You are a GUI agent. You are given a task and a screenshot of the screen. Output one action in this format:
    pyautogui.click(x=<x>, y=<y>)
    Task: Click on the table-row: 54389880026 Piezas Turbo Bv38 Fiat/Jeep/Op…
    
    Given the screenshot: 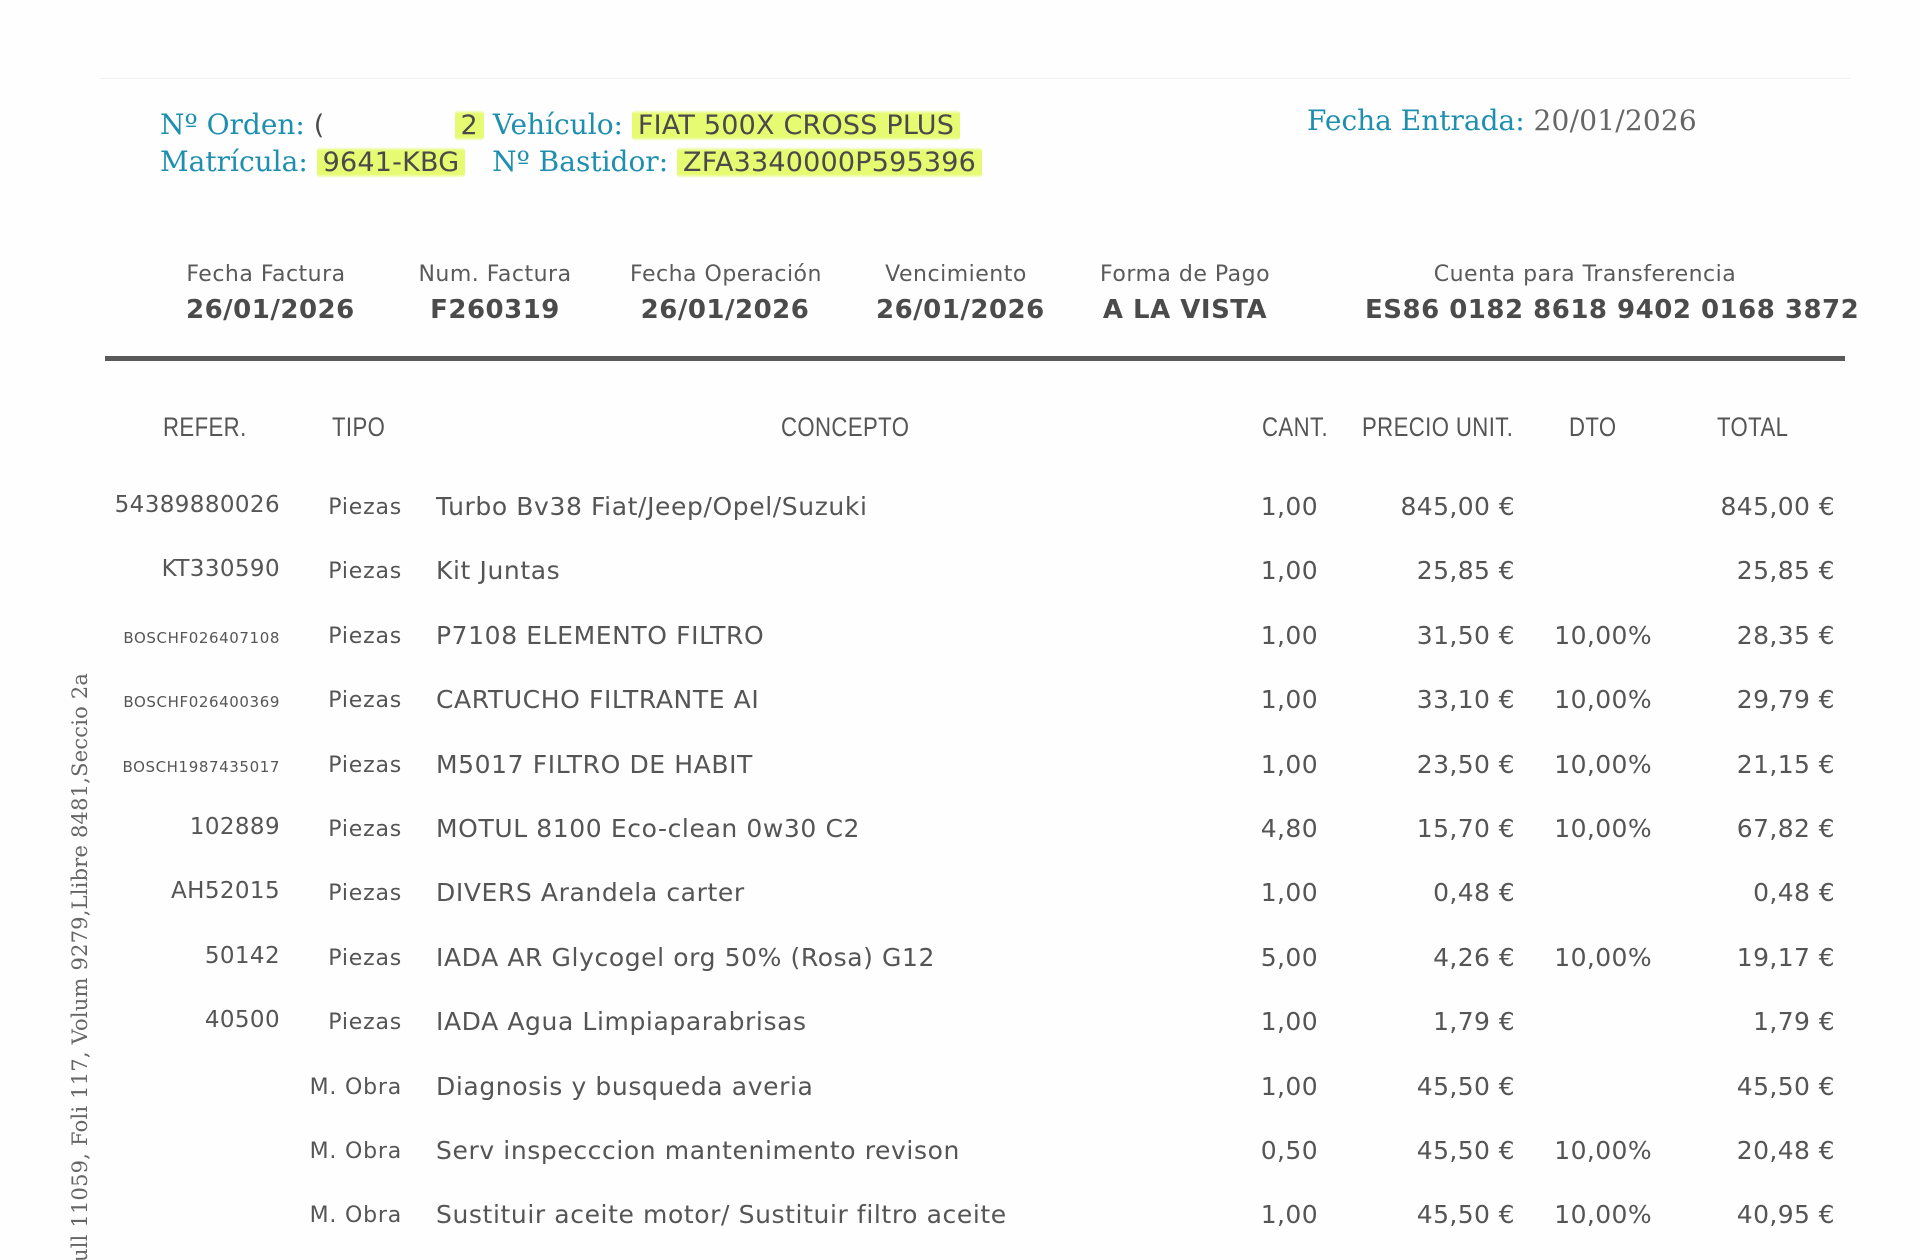 What is the action you would take?
    pyautogui.click(x=960, y=524)
    